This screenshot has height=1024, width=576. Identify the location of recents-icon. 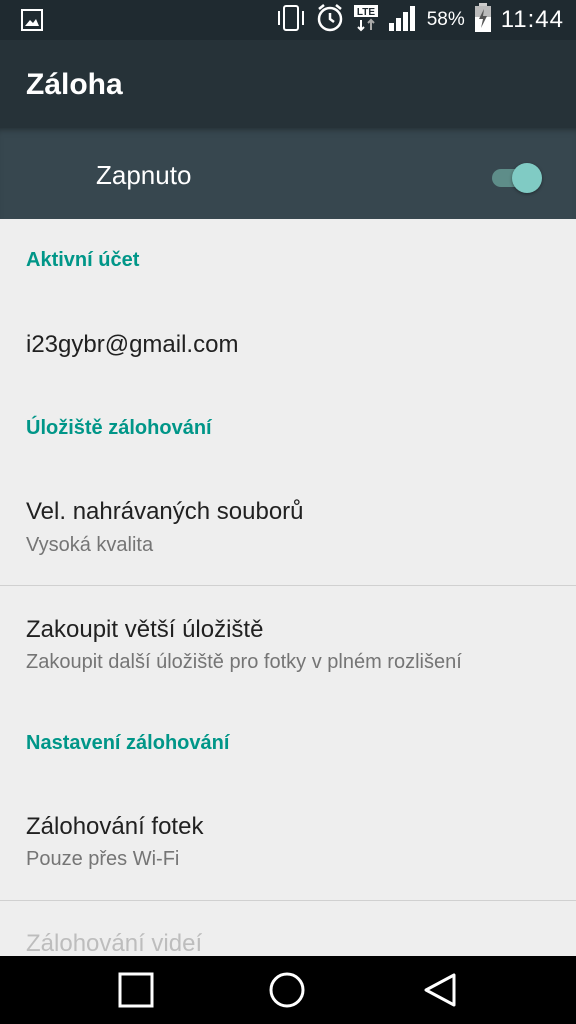
(136, 990).